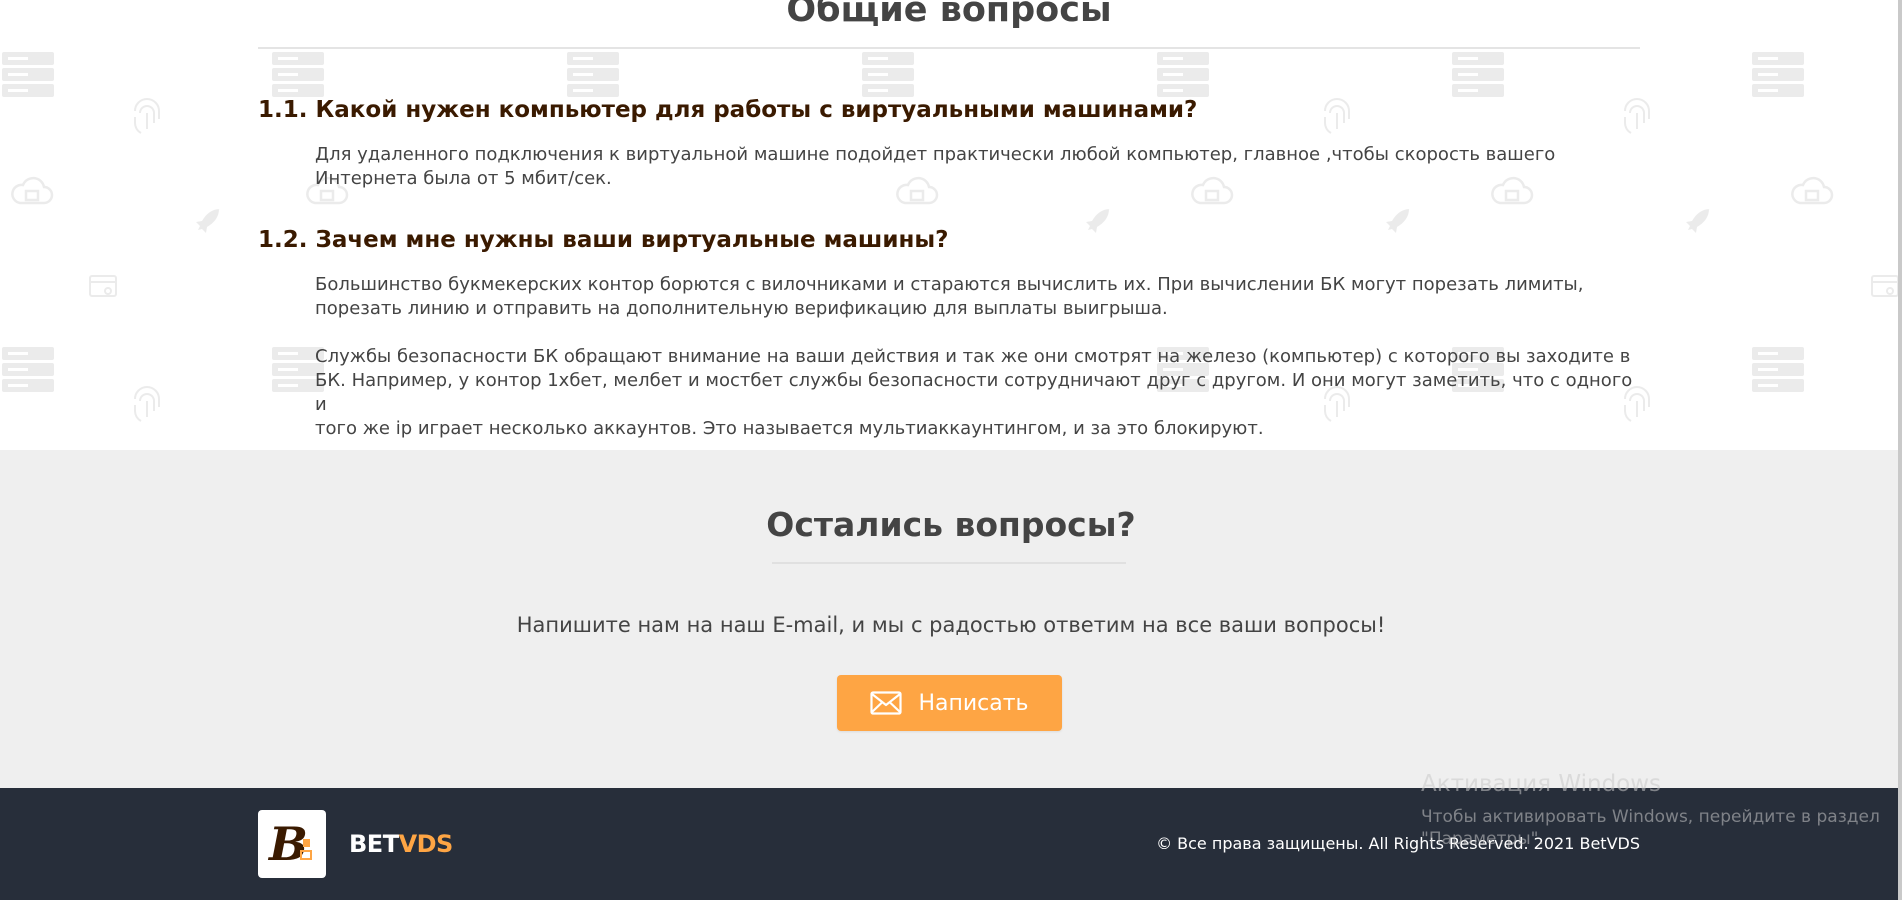  What do you see at coordinates (1482, 839) in the screenshot?
I see `windows-activation-text-2: "Параметры".` at bounding box center [1482, 839].